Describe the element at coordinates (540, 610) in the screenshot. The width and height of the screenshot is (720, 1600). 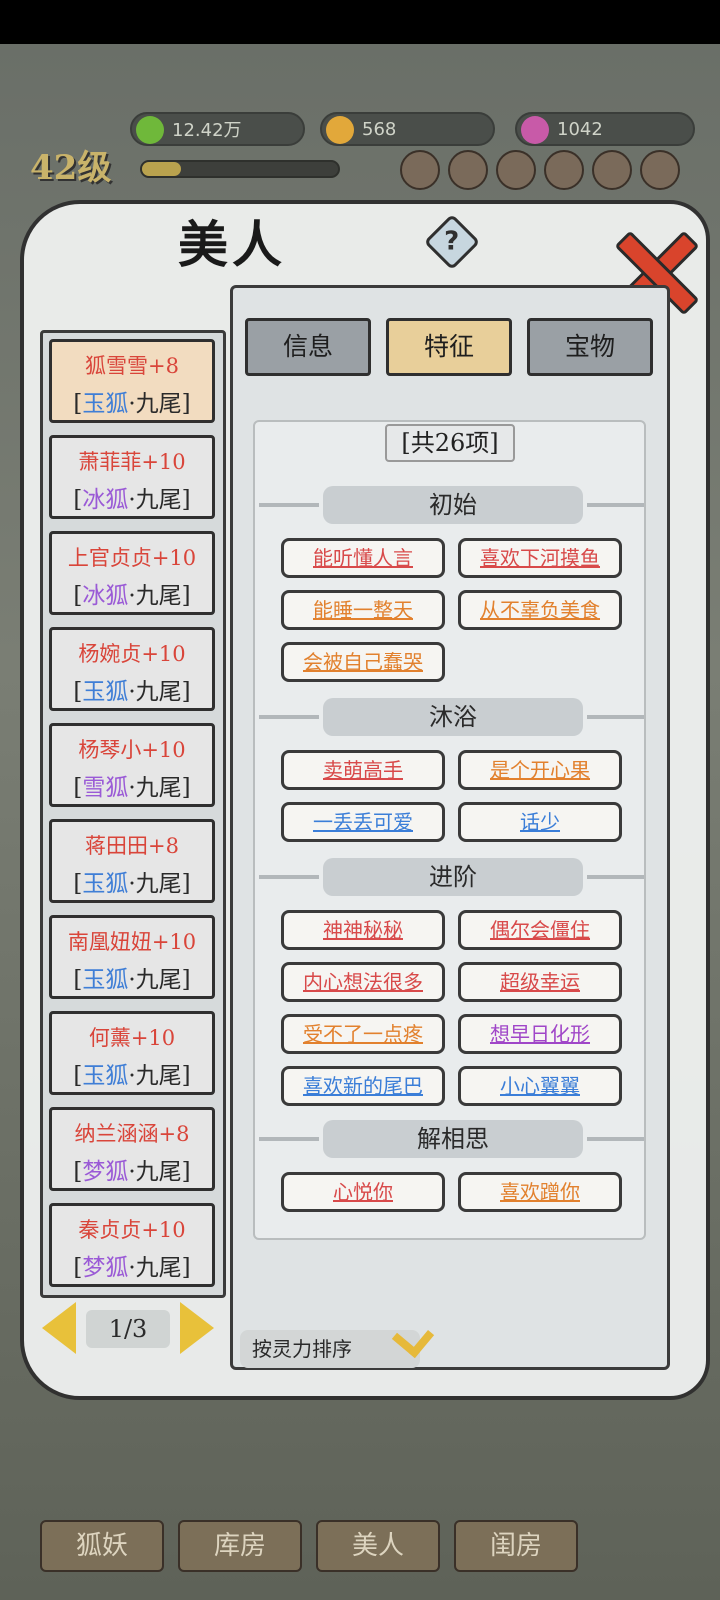
I see `trait-chip: 从不辜负美食` at that location.